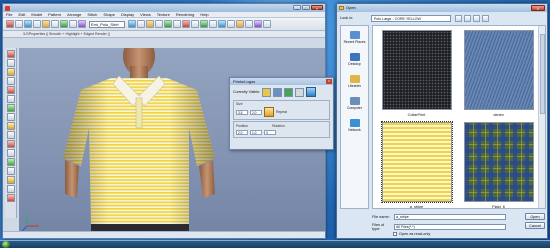 The height and width of the screenshot is (248, 550). Describe the element at coordinates (10, 108) in the screenshot. I see `stitch-tool-icon` at that location.